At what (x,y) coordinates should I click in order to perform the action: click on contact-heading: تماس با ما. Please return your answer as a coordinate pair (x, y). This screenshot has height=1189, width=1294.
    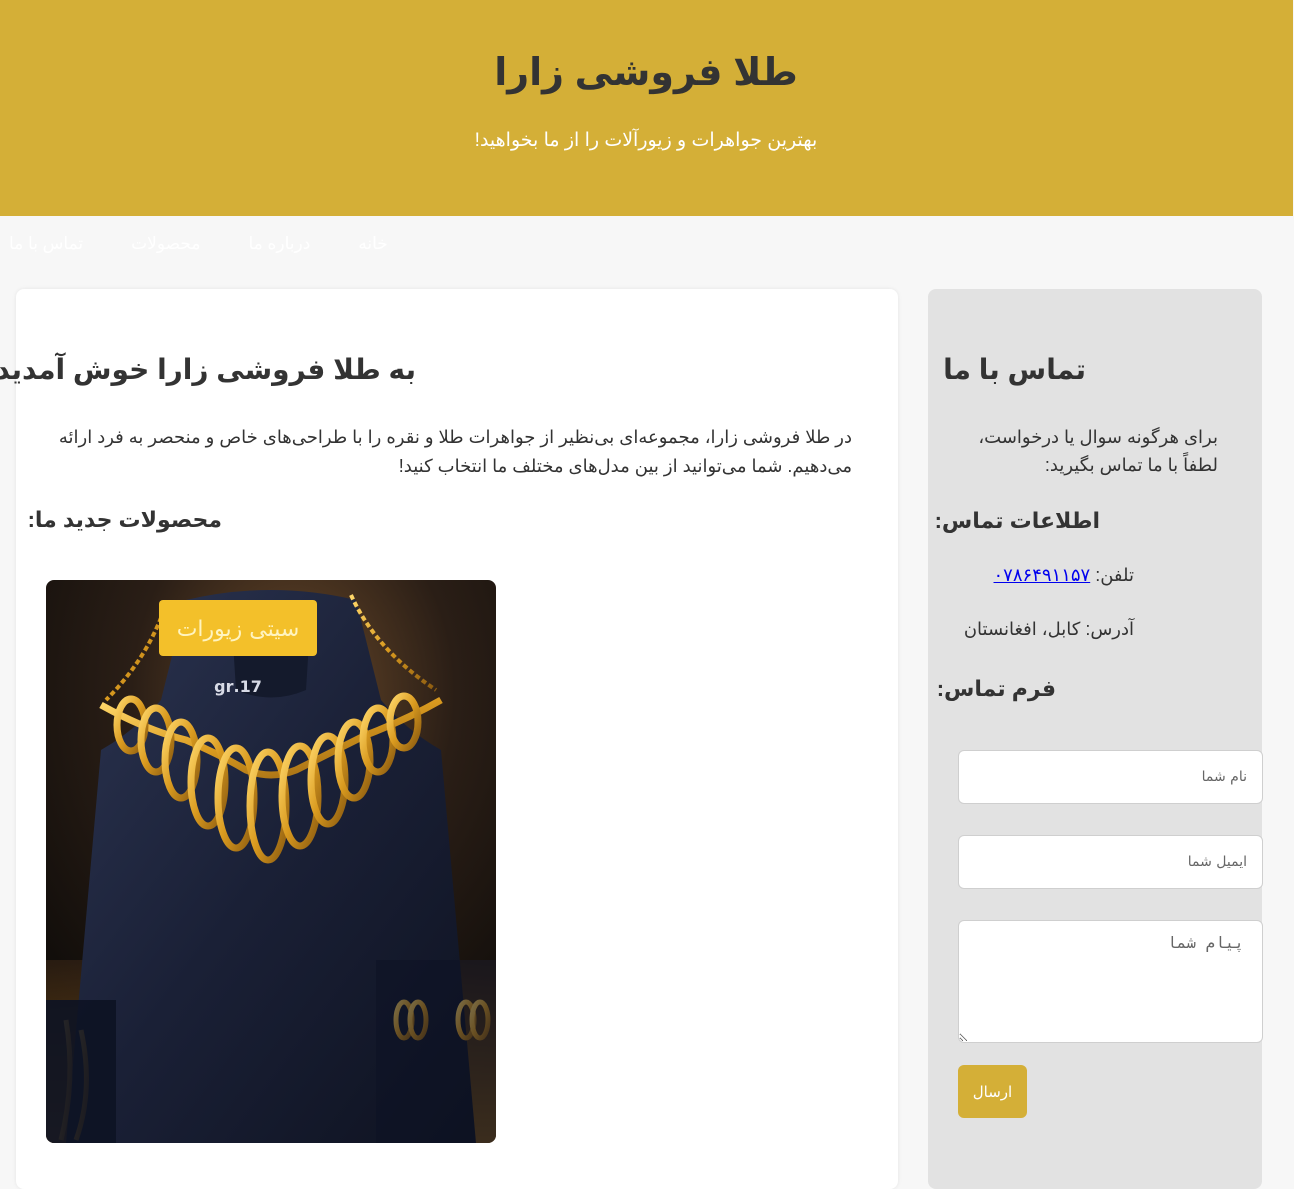
    Looking at the image, I should click on (1015, 369).